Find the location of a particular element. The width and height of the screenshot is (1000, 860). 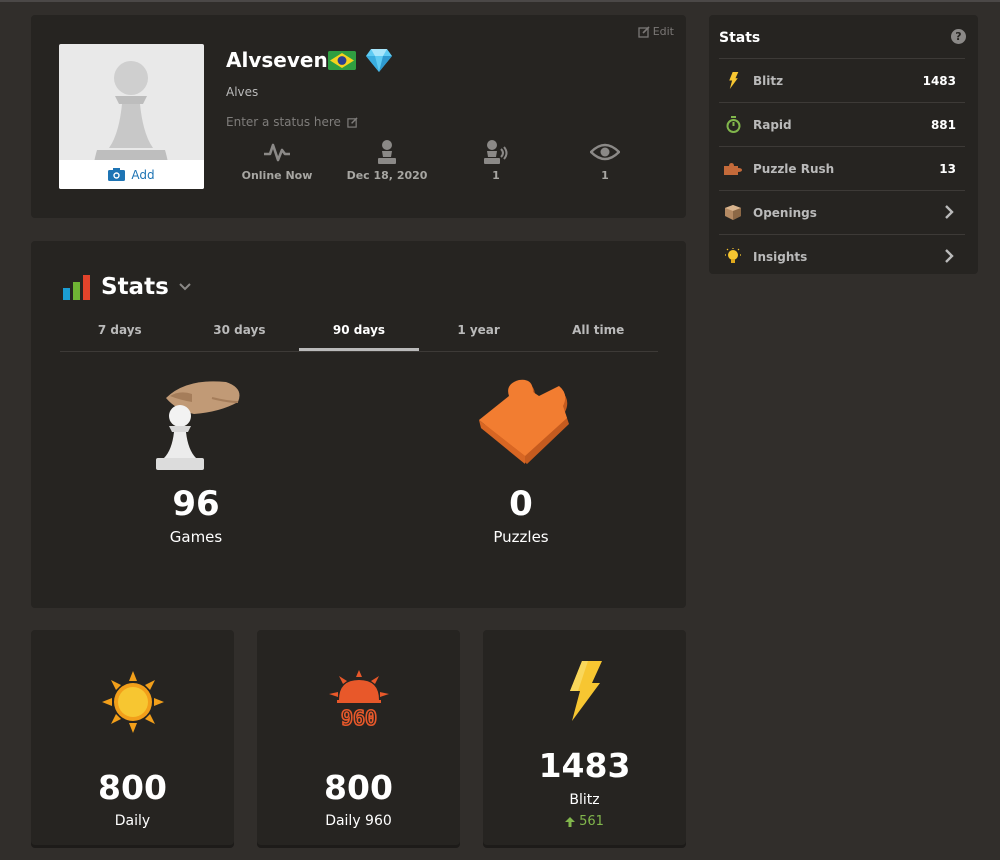

status-placeholder: Enter a status here is located at coordinates (283, 122).